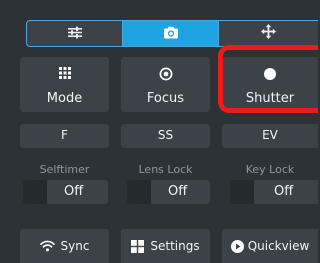 The height and width of the screenshot is (263, 320). Describe the element at coordinates (165, 84) in the screenshot. I see `focus-button: Focus` at that location.